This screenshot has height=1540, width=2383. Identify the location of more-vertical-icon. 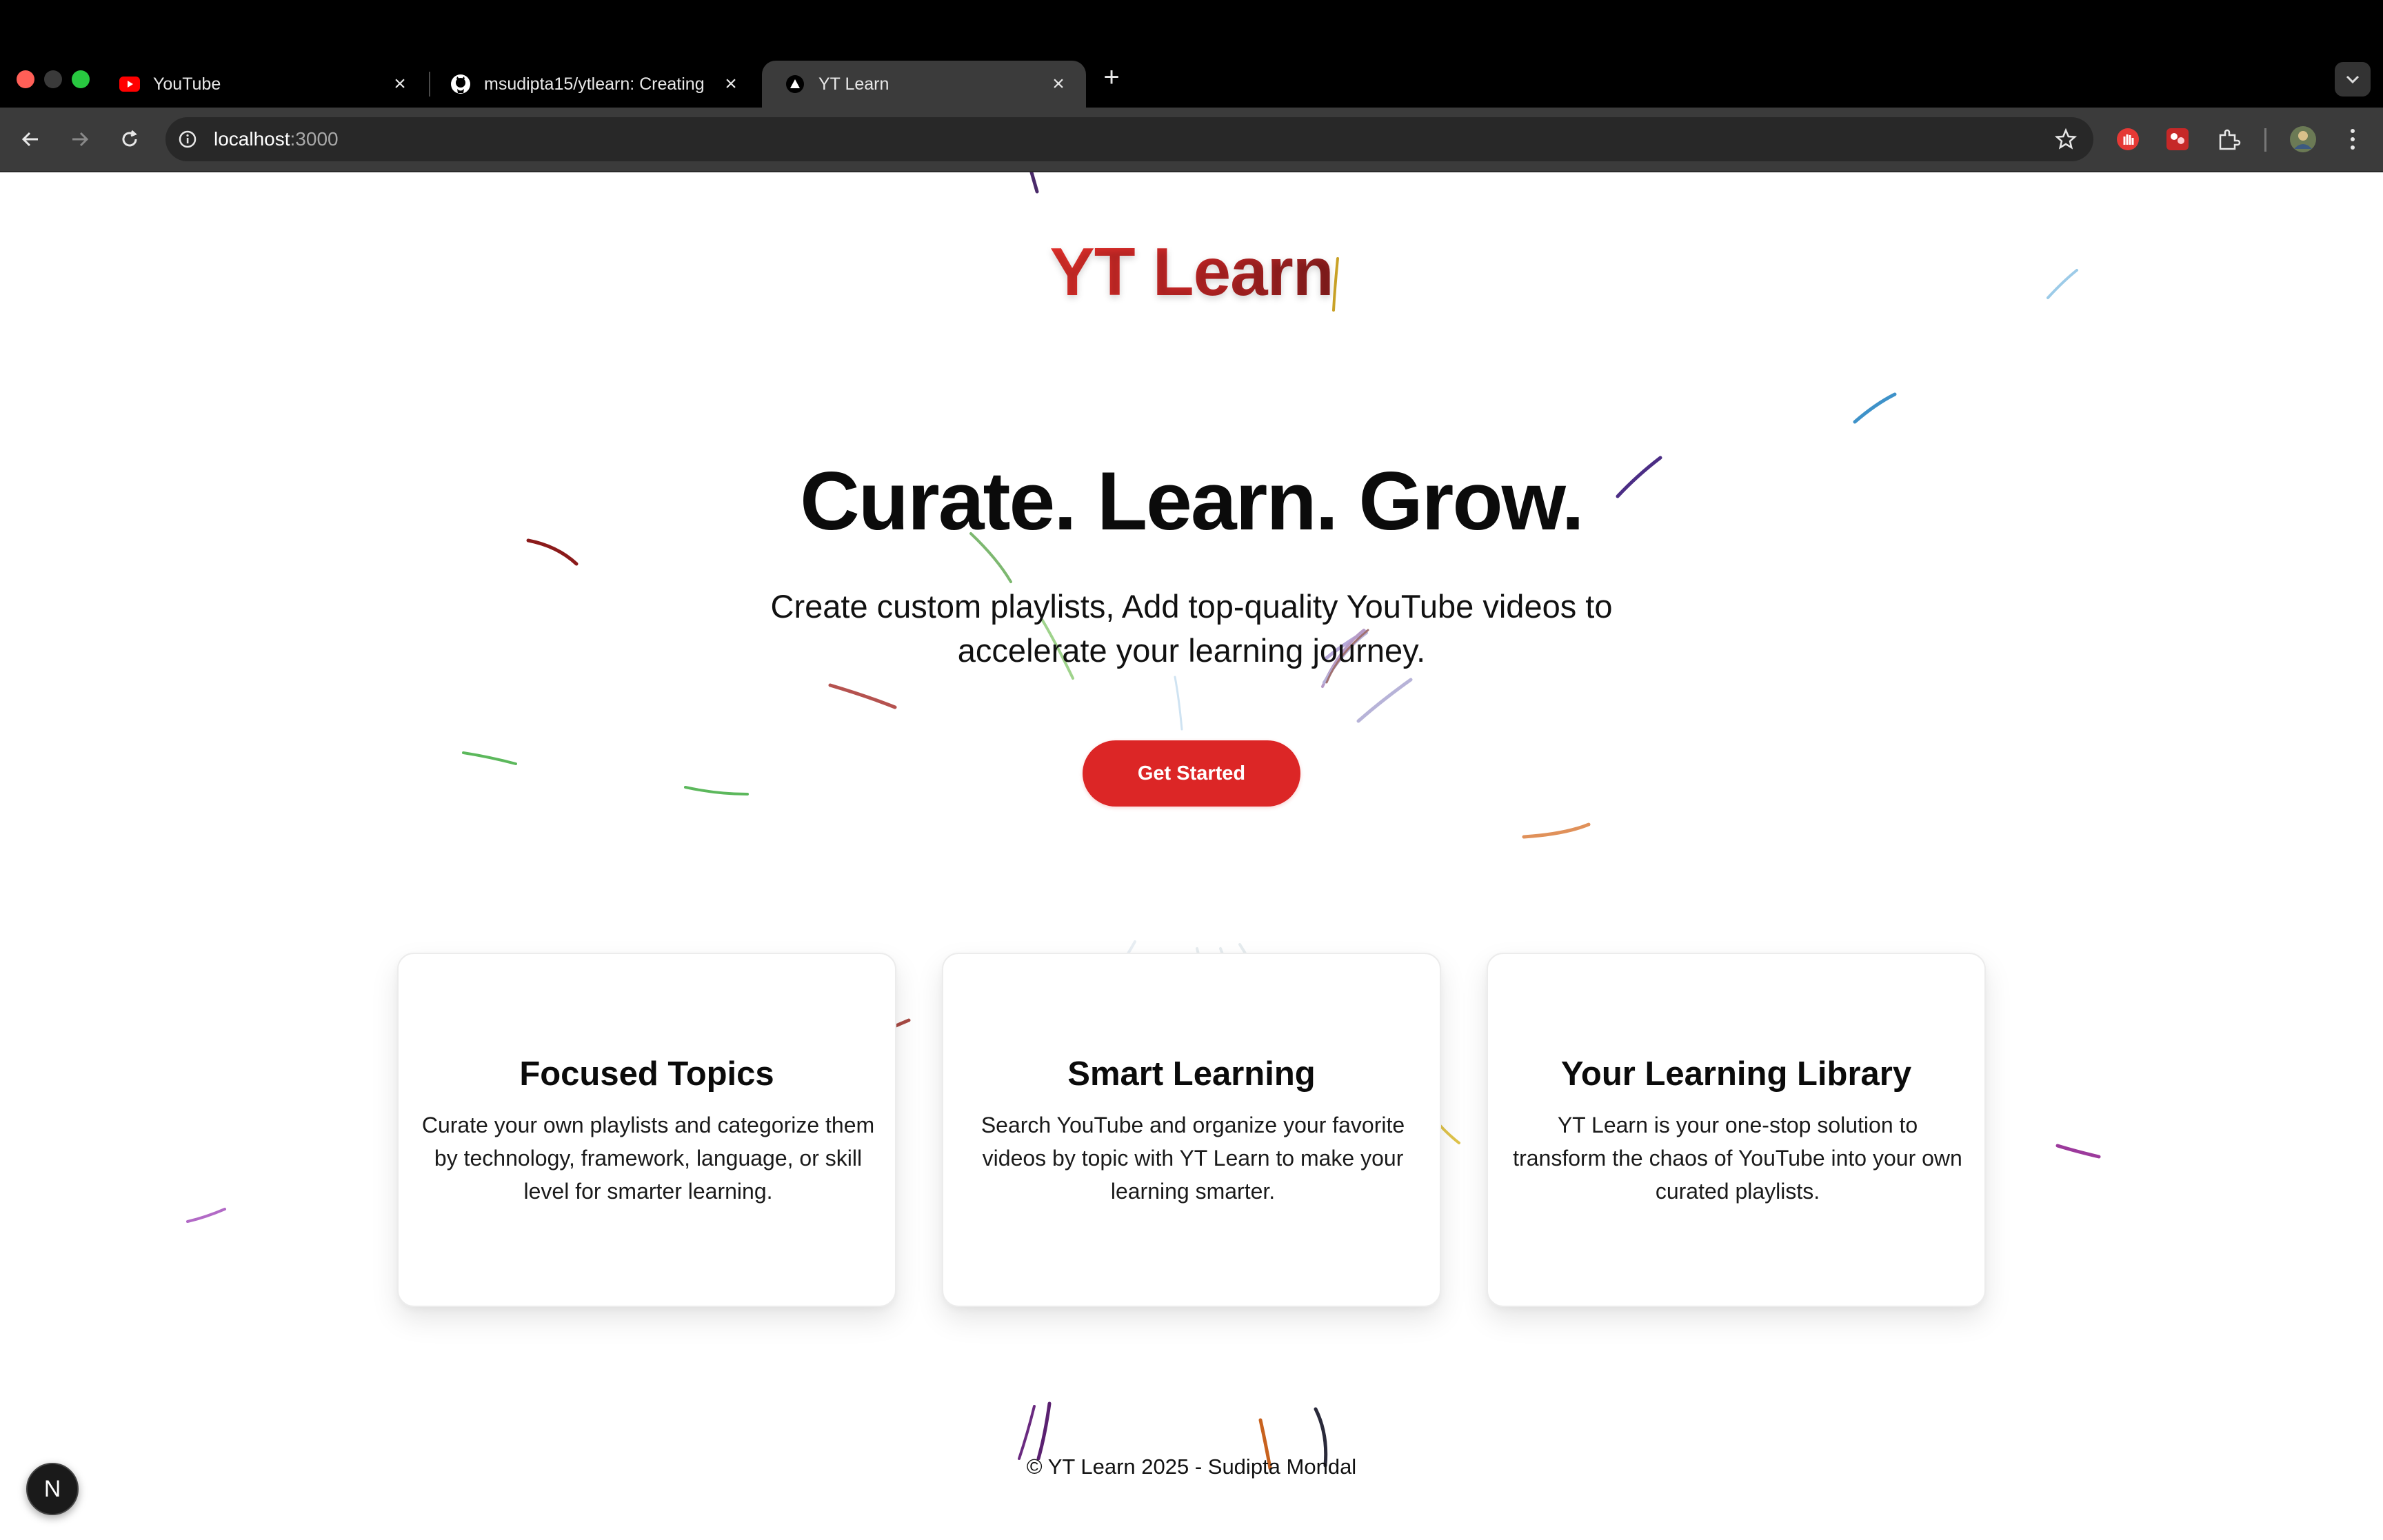
(2353, 140).